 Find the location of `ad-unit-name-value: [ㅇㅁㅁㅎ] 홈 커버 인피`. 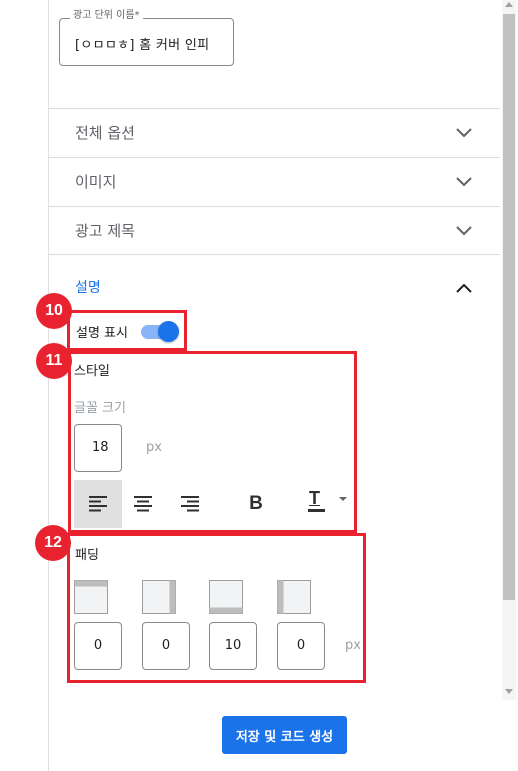

ad-unit-name-value: [ㅇㅁㅁㅎ] 홈 커버 인피 is located at coordinates (153, 43).